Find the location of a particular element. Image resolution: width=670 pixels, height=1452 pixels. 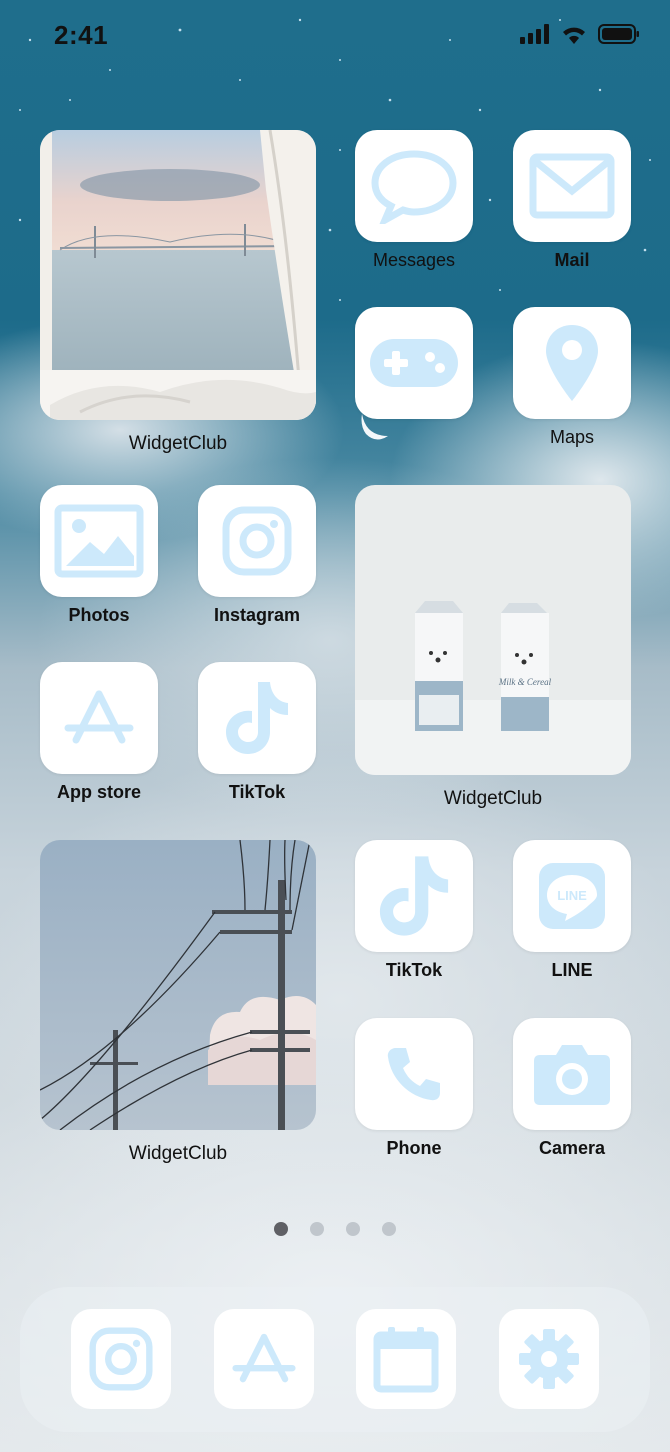

cellular-signal-icon is located at coordinates (534, 34).